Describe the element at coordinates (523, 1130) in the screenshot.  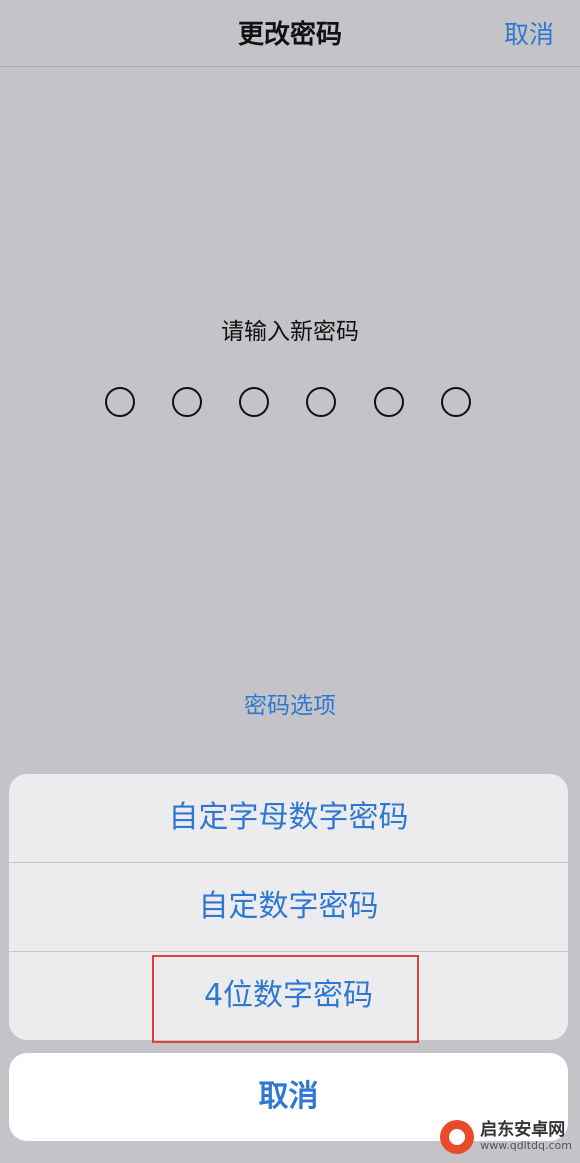
I see `watermark-name: 启东安卓网` at that location.